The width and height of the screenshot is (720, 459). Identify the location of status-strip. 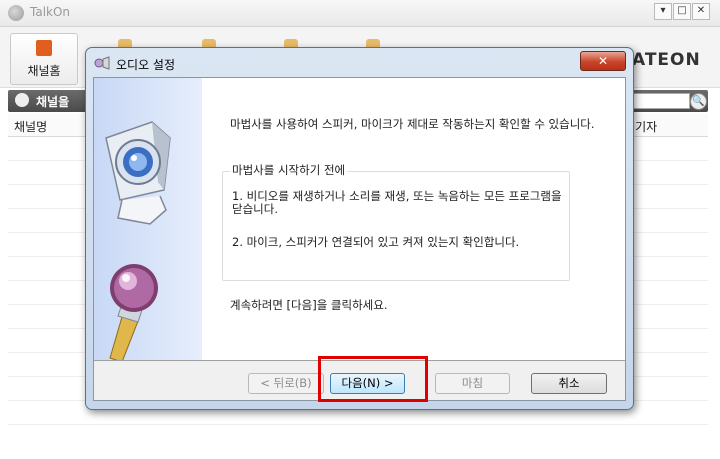
(360, 454).